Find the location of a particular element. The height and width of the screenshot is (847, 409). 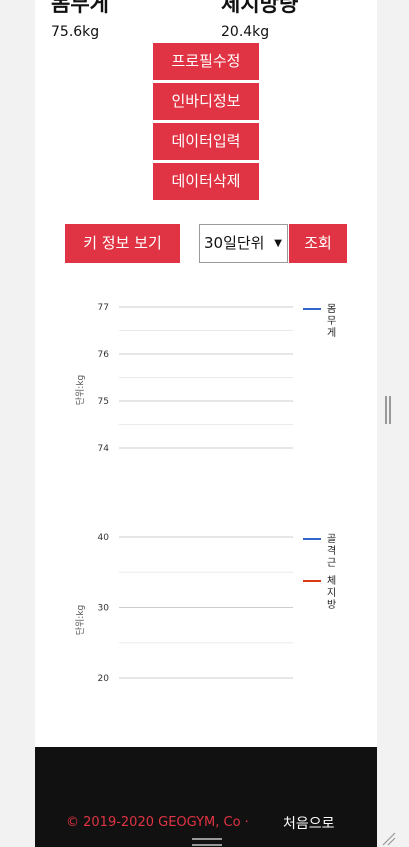

period-select: 30일단위 ▼ is located at coordinates (243, 243).